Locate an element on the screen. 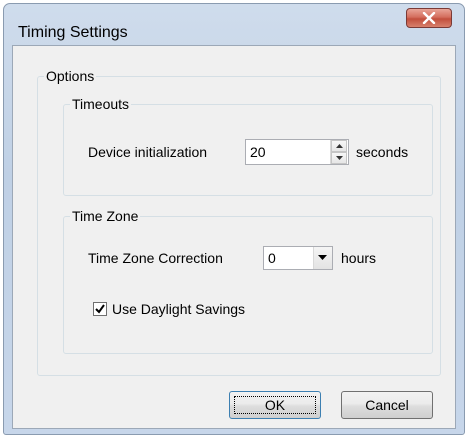 The height and width of the screenshot is (439, 475). device-initialization-value: 20 is located at coordinates (258, 152).